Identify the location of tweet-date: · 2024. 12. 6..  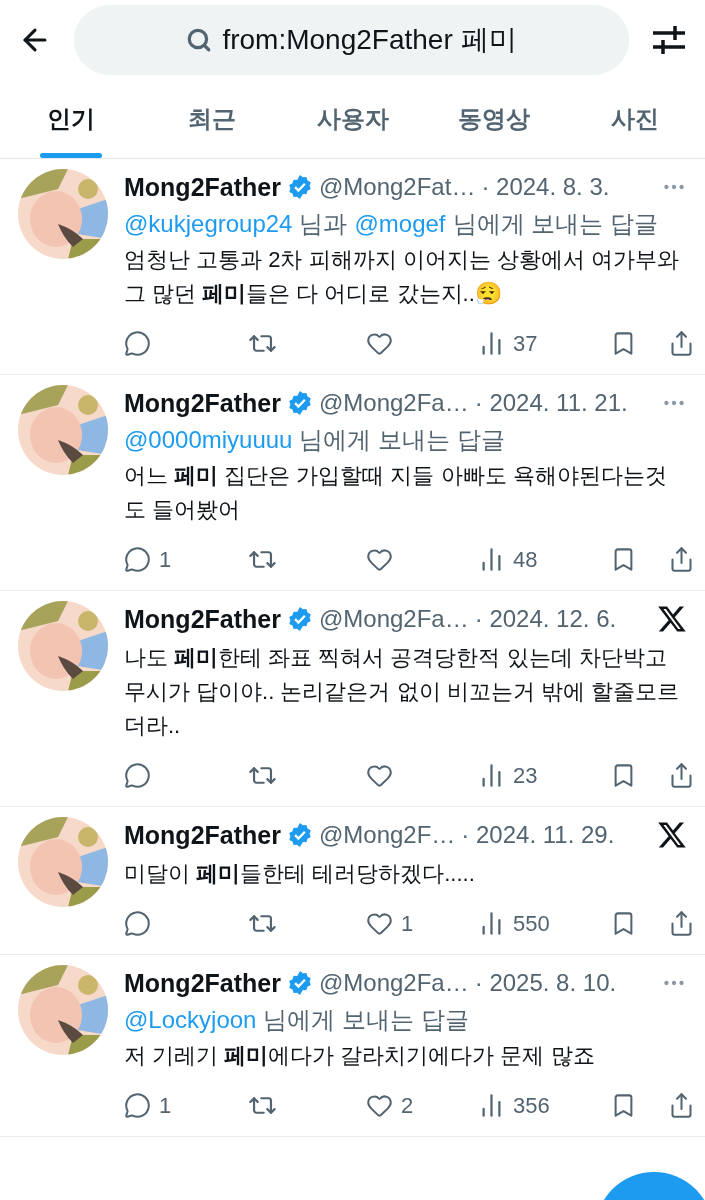
(545, 619).